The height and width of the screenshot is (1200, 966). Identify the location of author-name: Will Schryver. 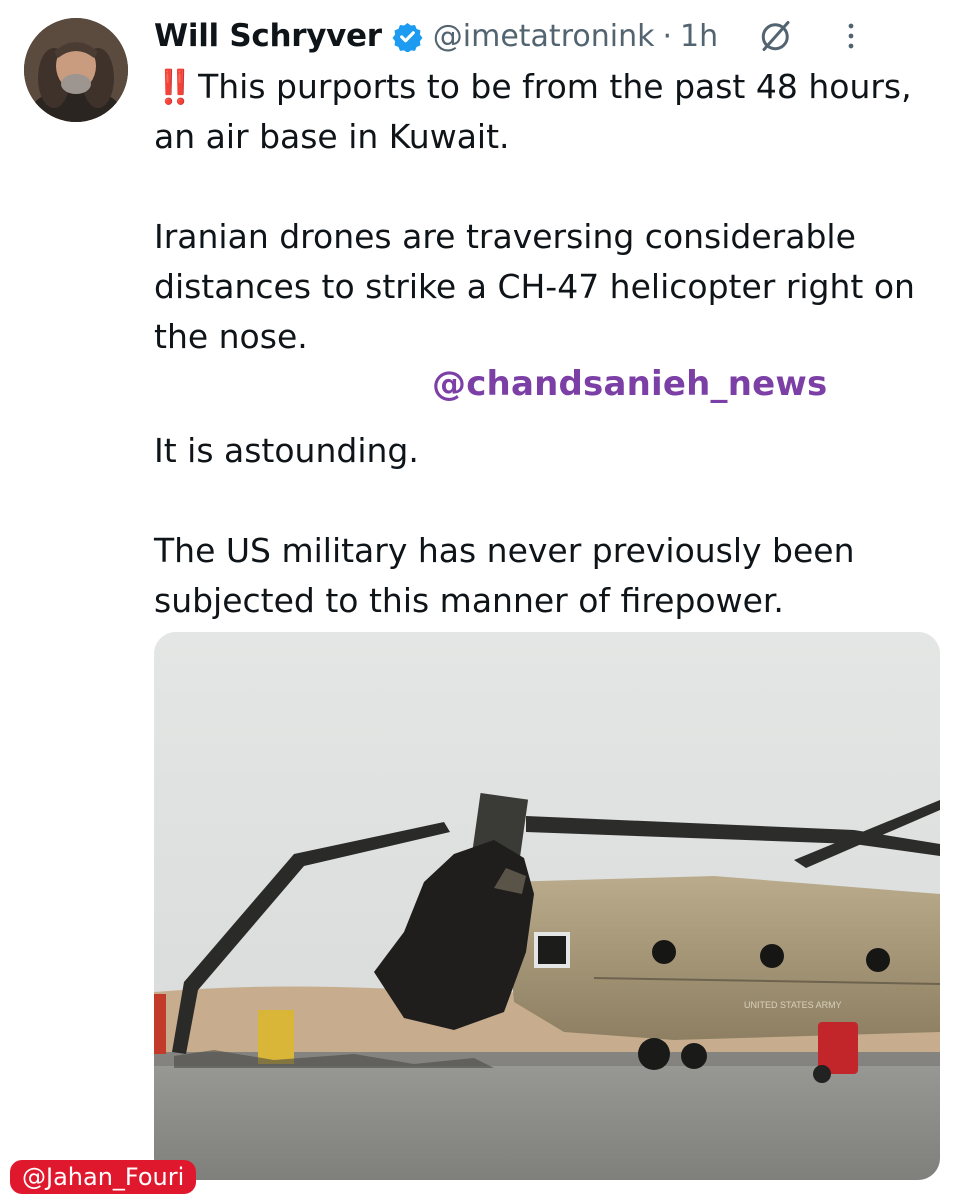
(268, 36).